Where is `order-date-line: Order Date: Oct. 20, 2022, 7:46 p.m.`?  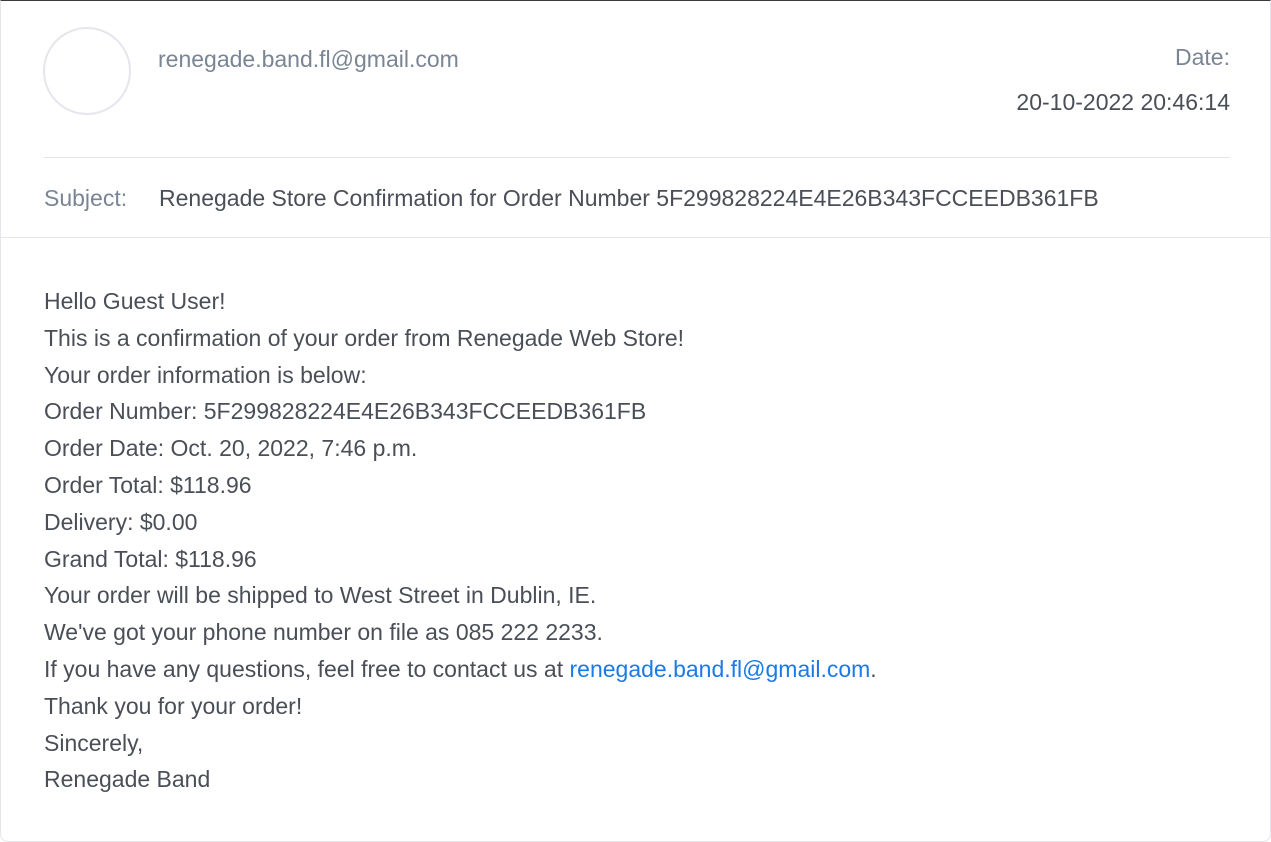 order-date-line: Order Date: Oct. 20, 2022, 7:46 p.m. is located at coordinates (231, 448).